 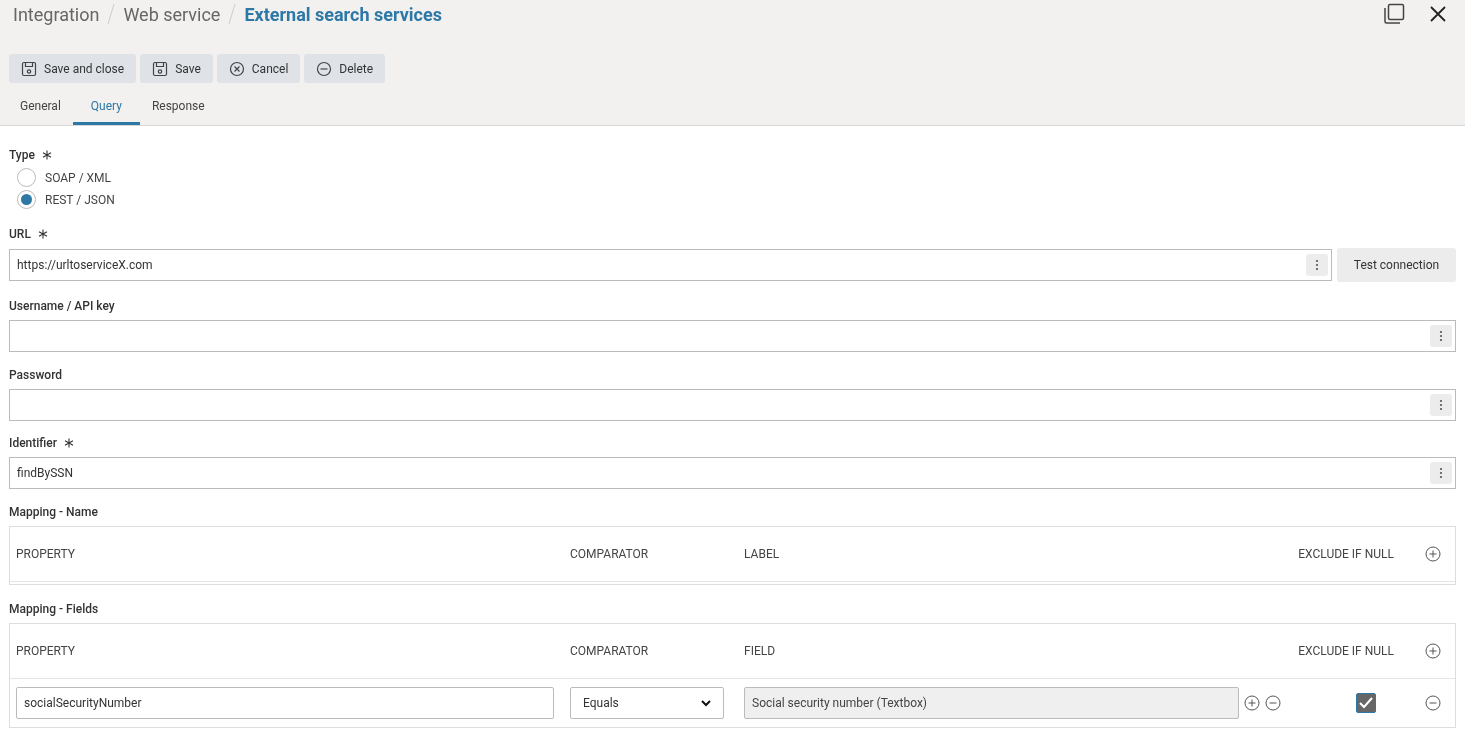 I want to click on field-label: Identifier, so click(x=33, y=443).